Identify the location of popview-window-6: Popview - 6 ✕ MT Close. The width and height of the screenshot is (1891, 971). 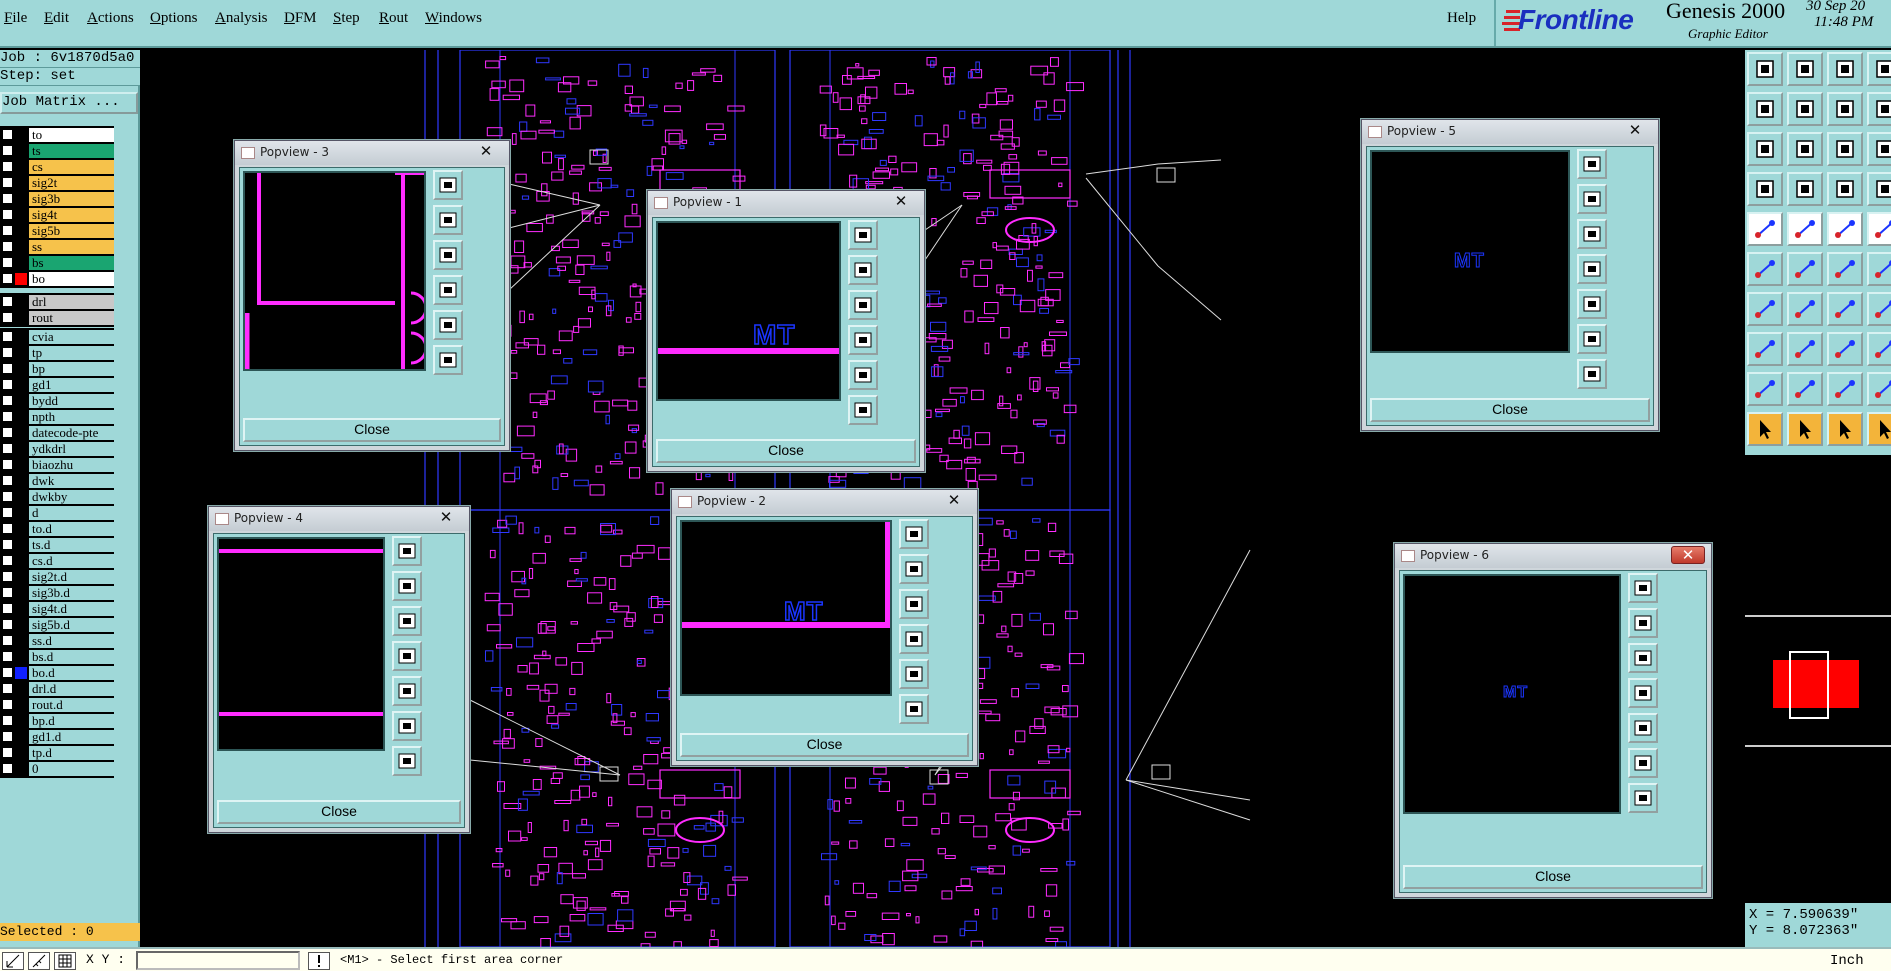
(1553, 720).